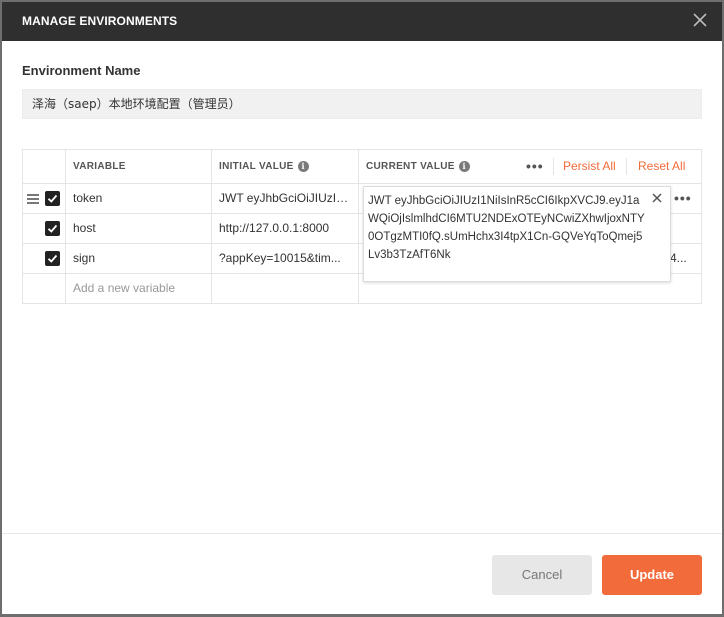 The image size is (724, 617). I want to click on clear-icon, so click(657, 198).